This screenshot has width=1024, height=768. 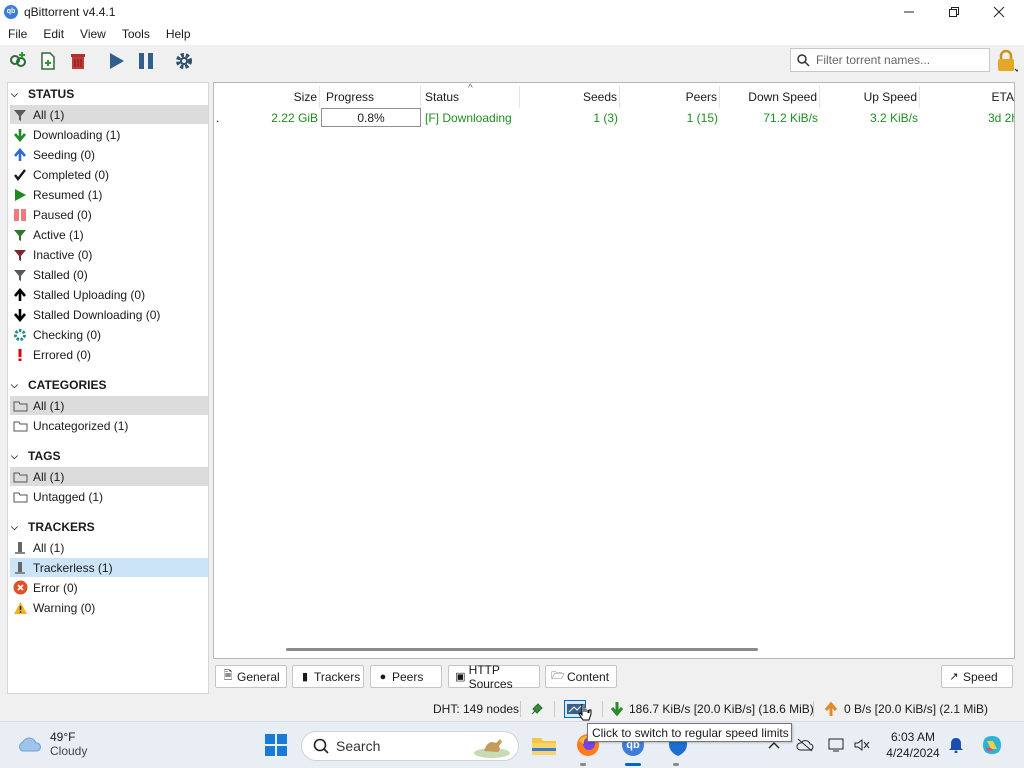 I want to click on running-indicator, so click(x=676, y=764).